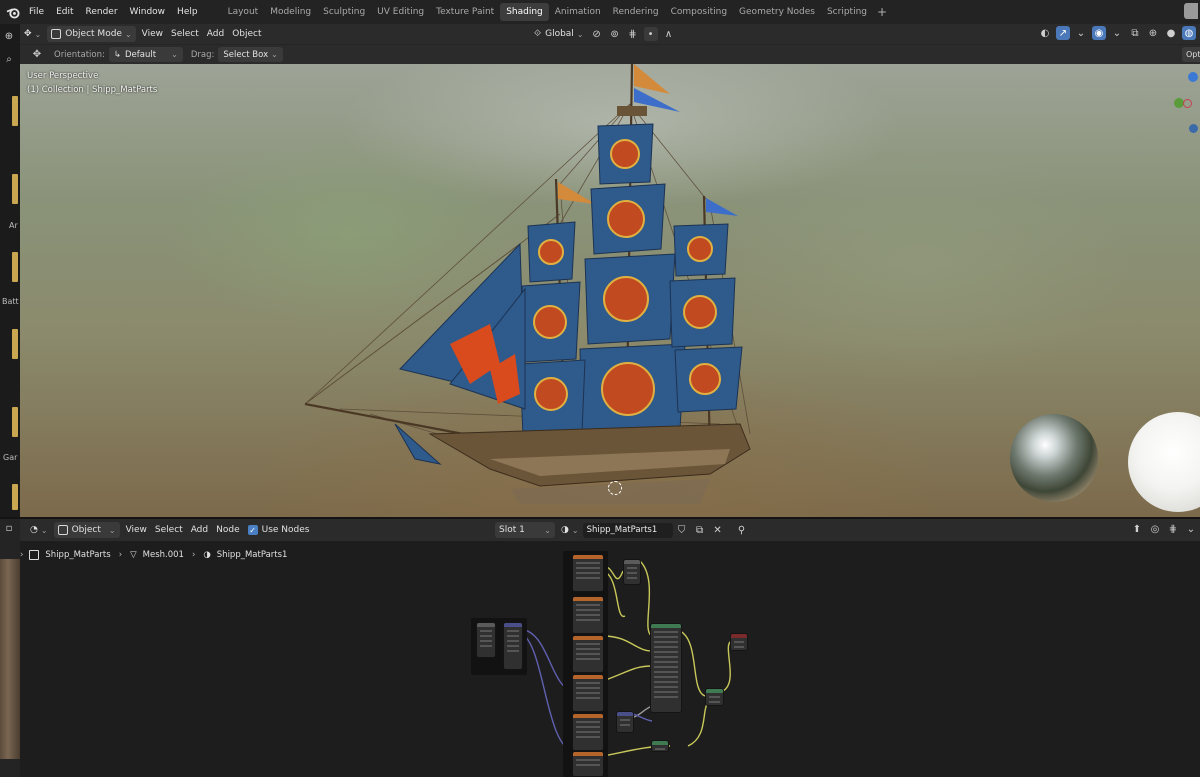 The image size is (1200, 777). What do you see at coordinates (465, 12) in the screenshot?
I see `tab-texture-paint: Texture Paint` at bounding box center [465, 12].